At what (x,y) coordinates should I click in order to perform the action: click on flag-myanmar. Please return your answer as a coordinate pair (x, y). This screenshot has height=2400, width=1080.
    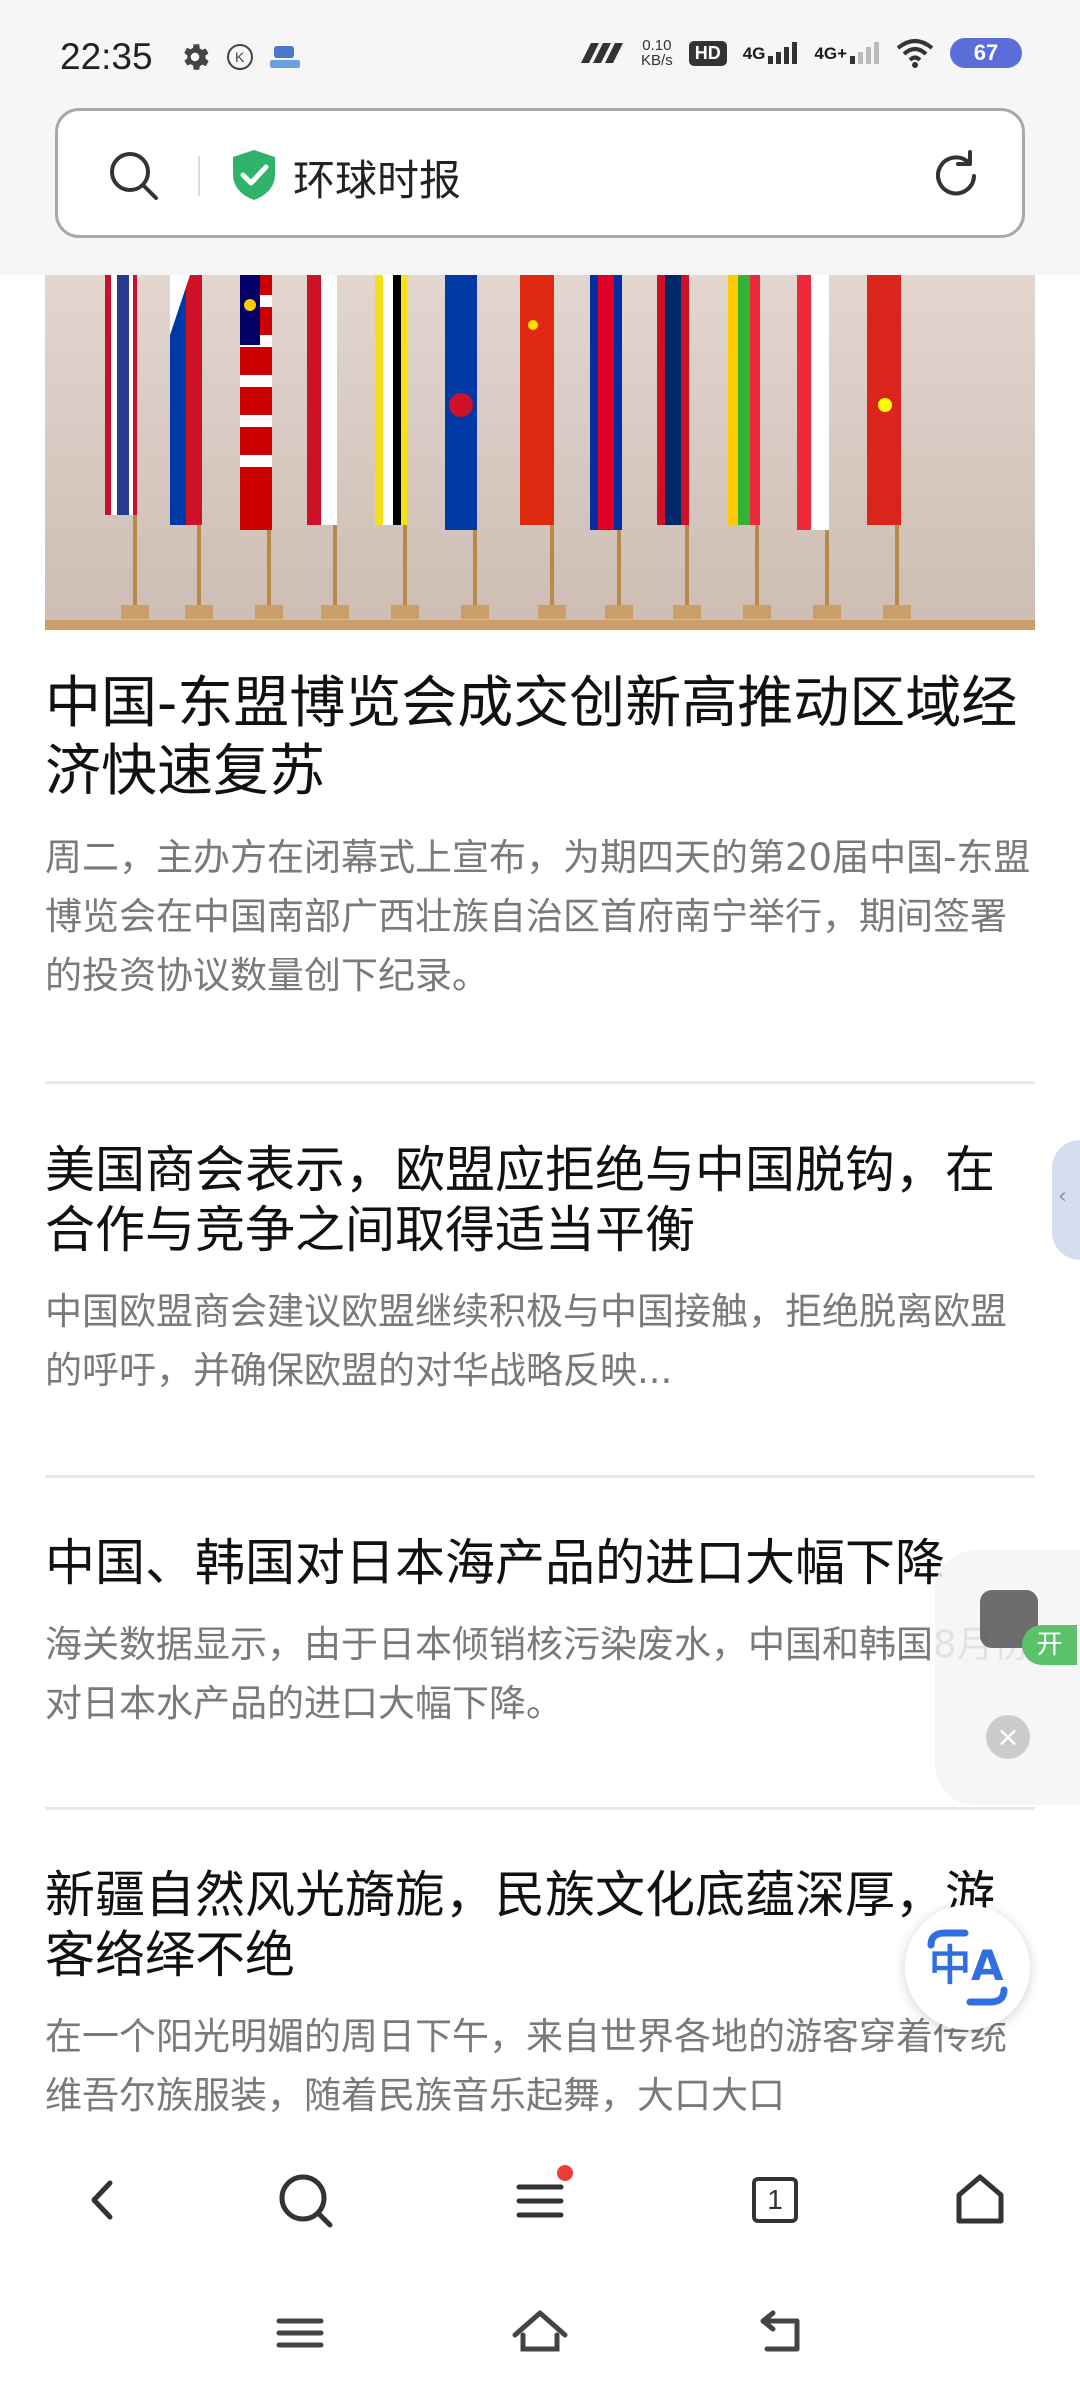
    Looking at the image, I should click on (744, 400).